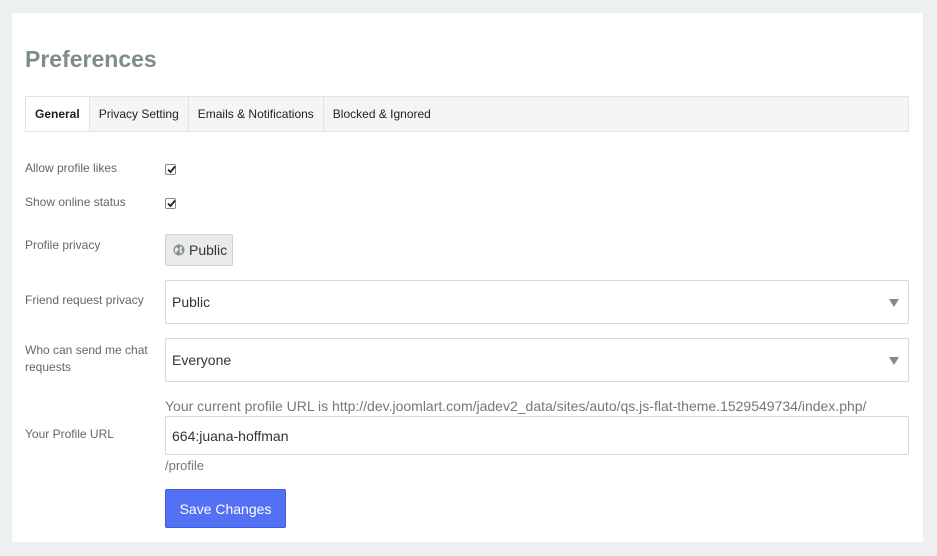 This screenshot has width=937, height=556. What do you see at coordinates (382, 114) in the screenshot?
I see `tab-blocked-ignored: Blocked & Ignored` at bounding box center [382, 114].